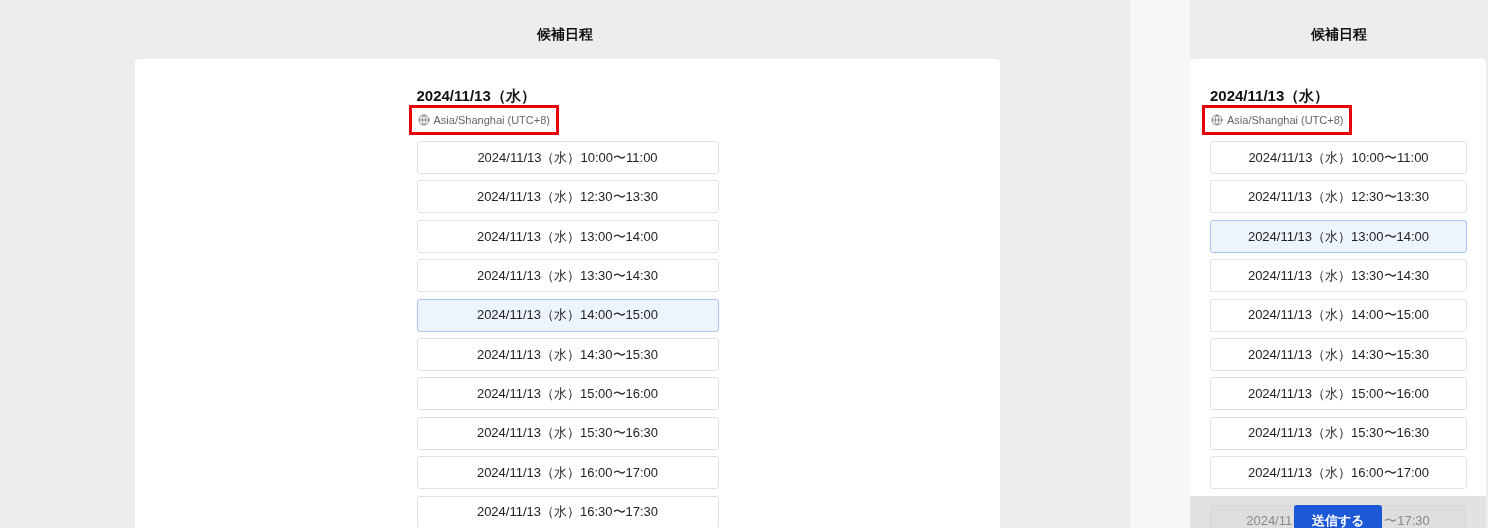 The height and width of the screenshot is (528, 1488). I want to click on time-slot: 2024/11 送信する 〜17:30, so click(1338, 516).